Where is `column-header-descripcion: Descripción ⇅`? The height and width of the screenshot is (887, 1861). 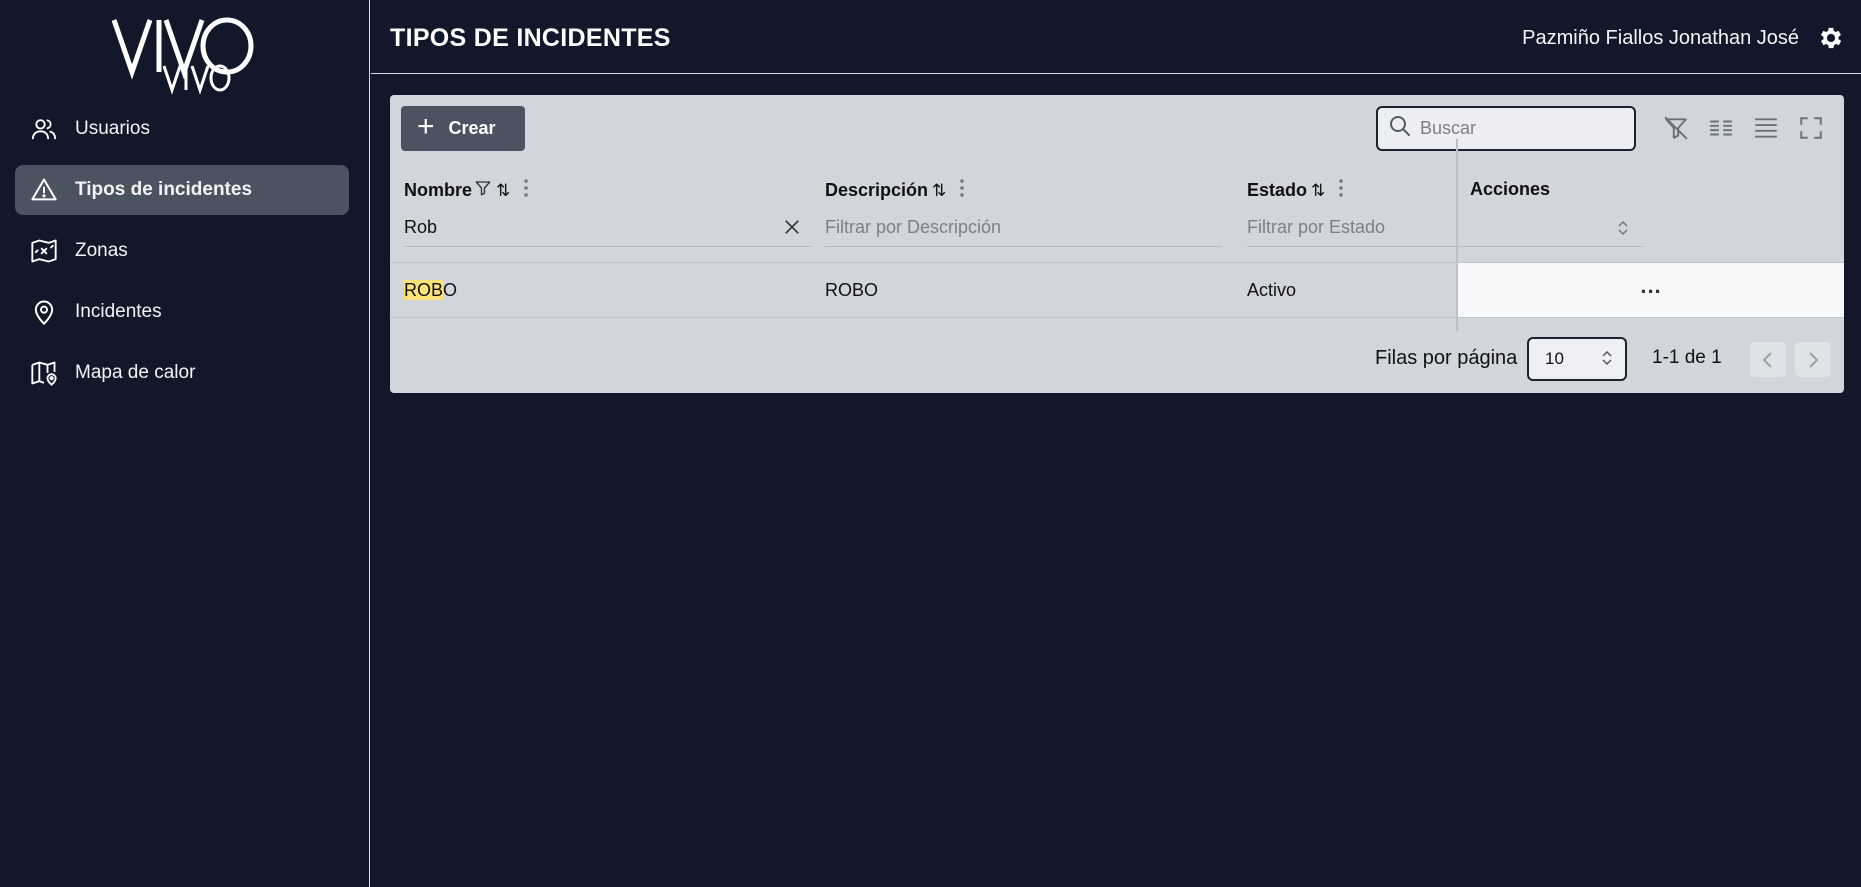 column-header-descripcion: Descripción ⇅ is located at coordinates (895, 190).